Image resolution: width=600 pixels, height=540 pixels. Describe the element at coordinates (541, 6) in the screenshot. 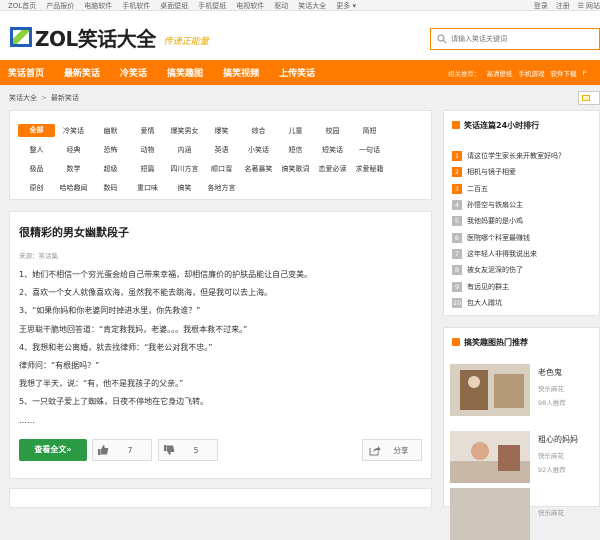

I see `login-link: 登录` at that location.